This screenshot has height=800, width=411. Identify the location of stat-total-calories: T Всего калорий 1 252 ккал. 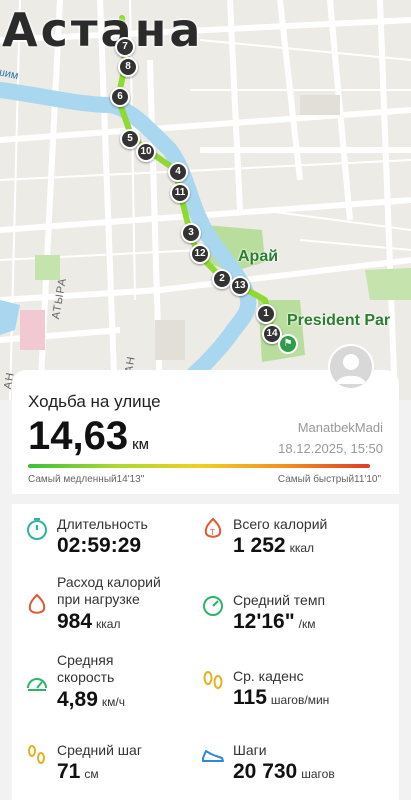
(295, 541).